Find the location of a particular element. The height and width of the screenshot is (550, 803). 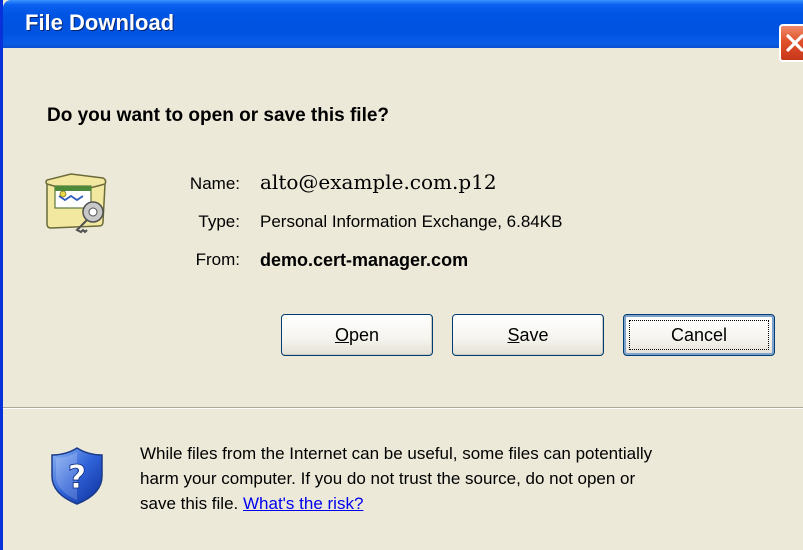

open-button: Open is located at coordinates (357, 335).